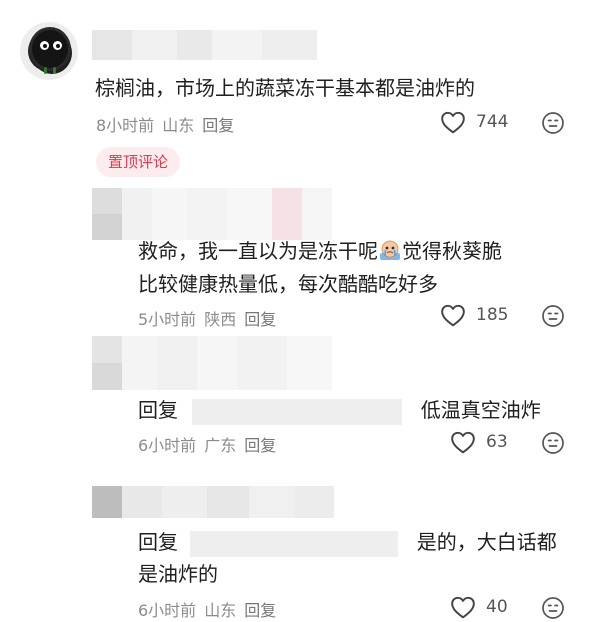  I want to click on like-button: 63, so click(479, 442).